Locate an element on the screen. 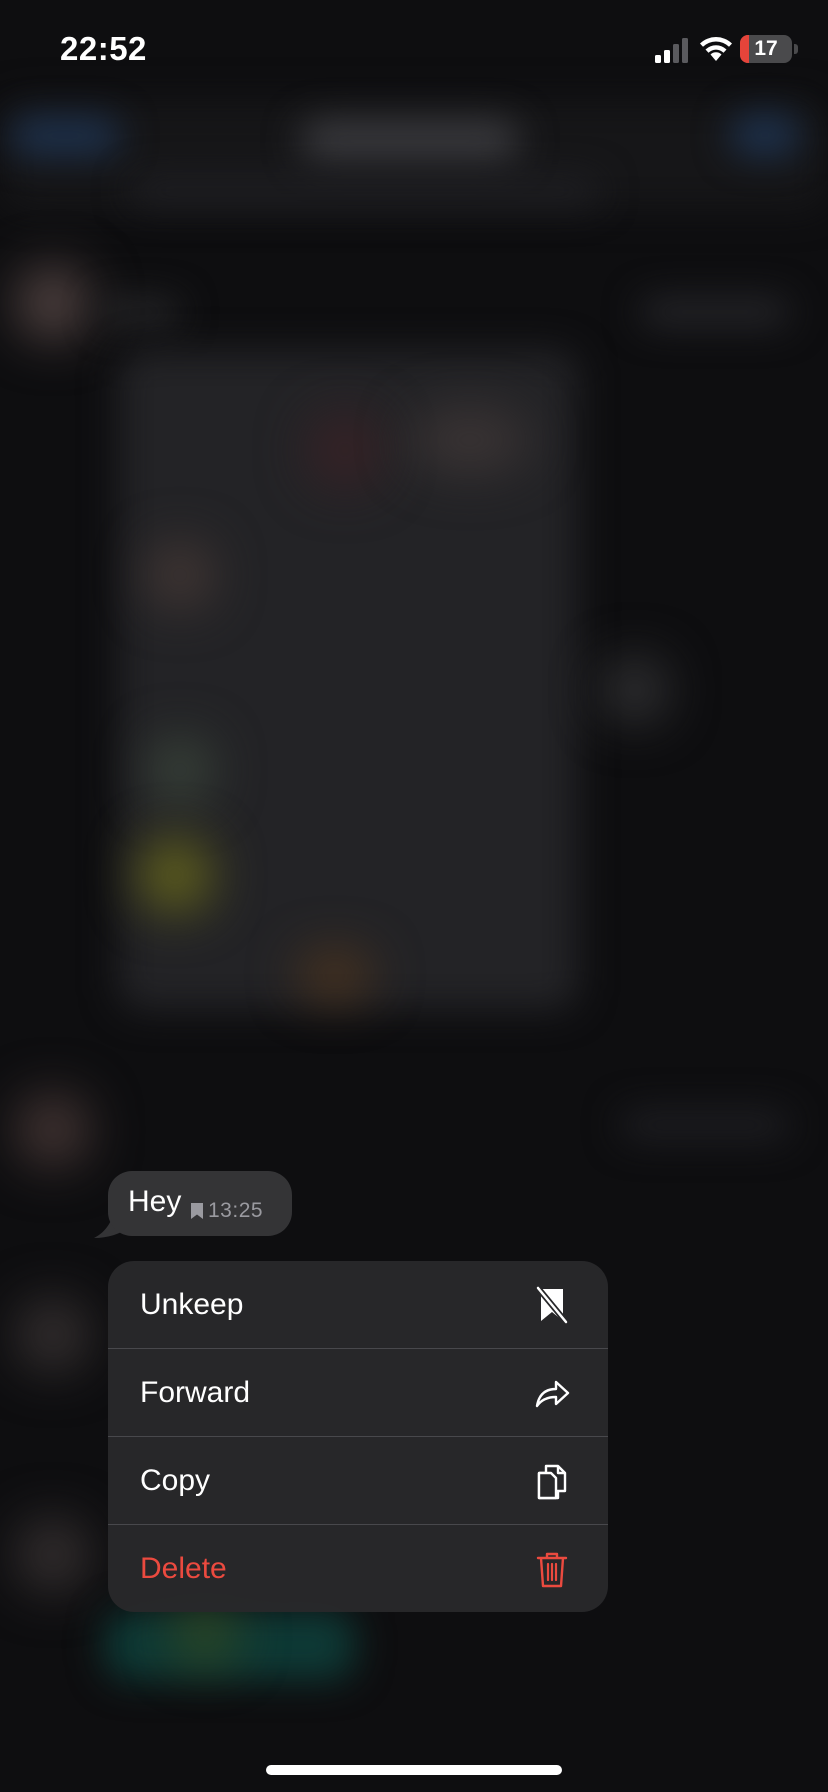 The image size is (828, 1792). forward-arrow-icon is located at coordinates (552, 1393).